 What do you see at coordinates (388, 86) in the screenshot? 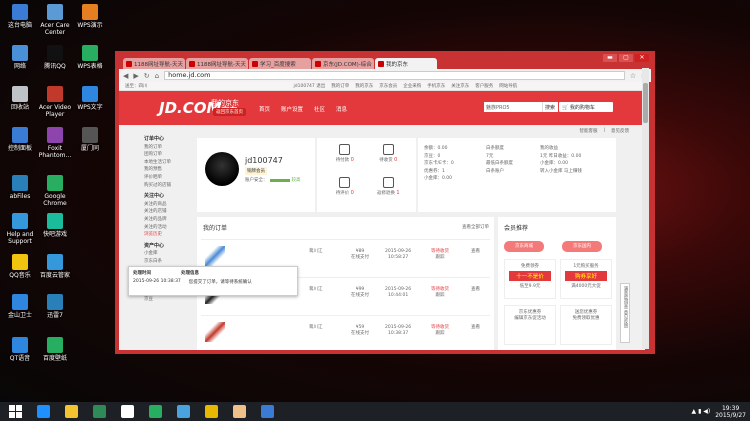
I see `topbar-link: 京东会员` at bounding box center [388, 86].